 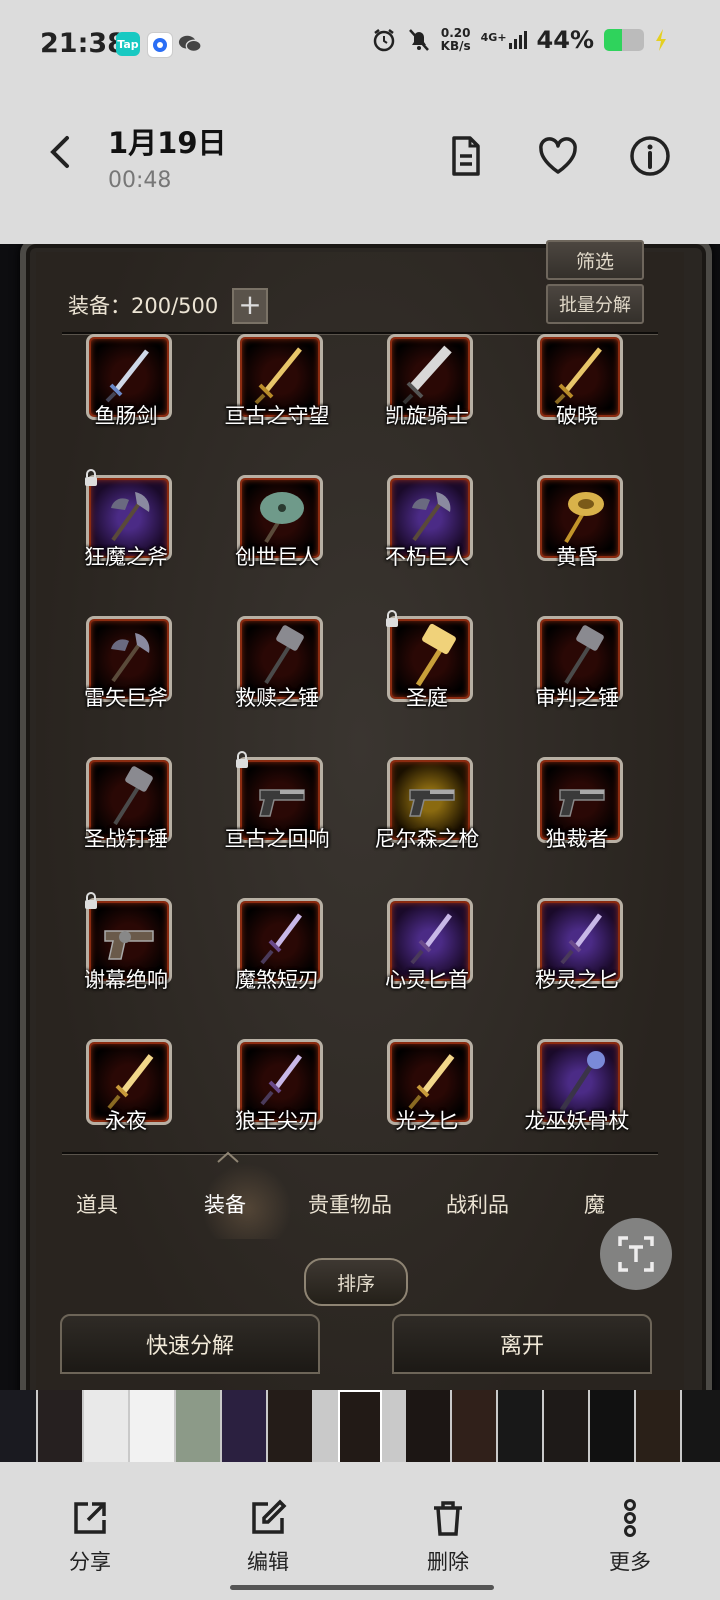 I want to click on equipment-item: 雷矢巨斧, so click(x=128, y=686).